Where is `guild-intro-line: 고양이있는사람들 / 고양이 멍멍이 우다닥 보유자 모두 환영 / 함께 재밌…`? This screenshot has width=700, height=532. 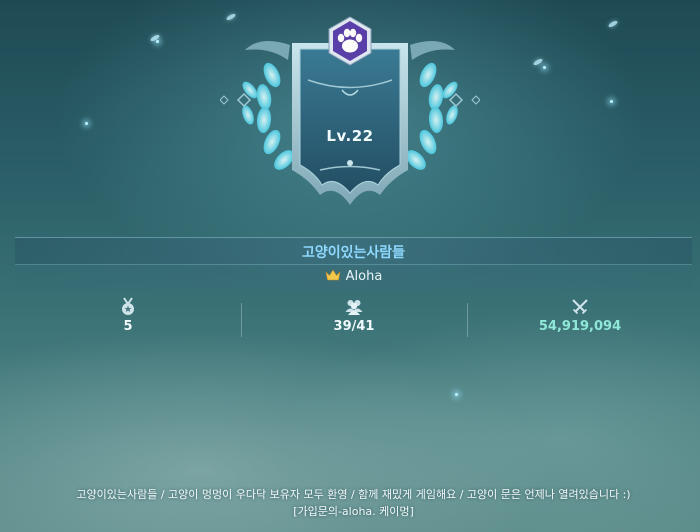
guild-intro-line: 고양이있는사람들 / 고양이 멍멍이 우다닥 보유자 모두 환영 / 함께 재밌… is located at coordinates (353, 494).